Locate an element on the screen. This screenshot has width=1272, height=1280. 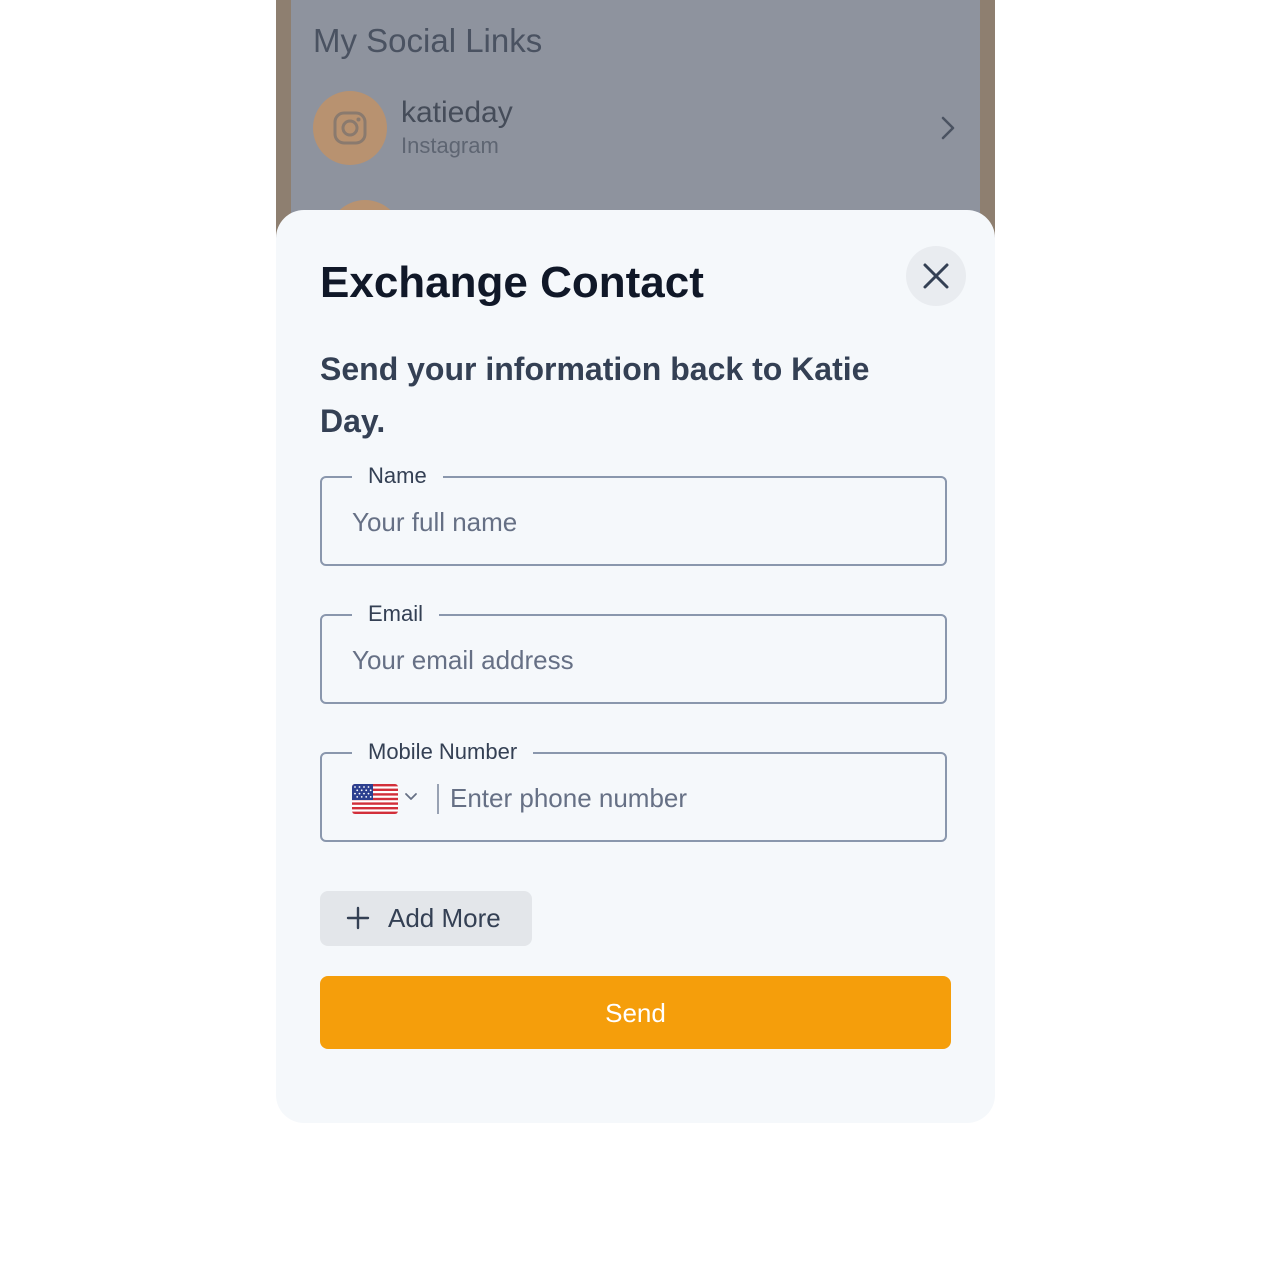
add-more-button: Add More is located at coordinates (426, 918).